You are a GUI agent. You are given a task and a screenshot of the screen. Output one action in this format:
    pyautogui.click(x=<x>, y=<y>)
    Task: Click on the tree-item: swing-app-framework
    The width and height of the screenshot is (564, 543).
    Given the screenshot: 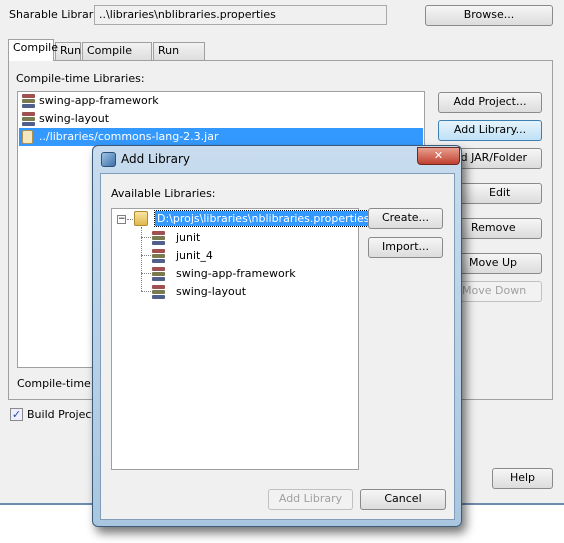 What is the action you would take?
    pyautogui.click(x=241, y=274)
    